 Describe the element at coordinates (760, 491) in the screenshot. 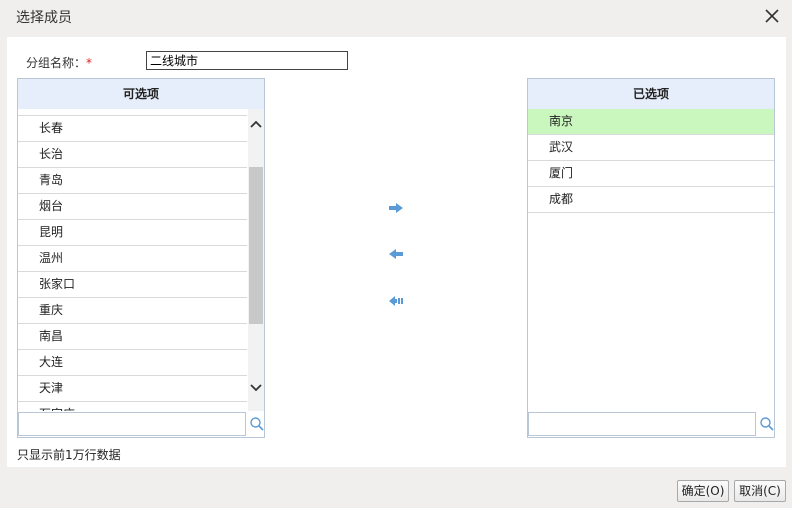

I see `cancel-button: 取消(C)` at that location.